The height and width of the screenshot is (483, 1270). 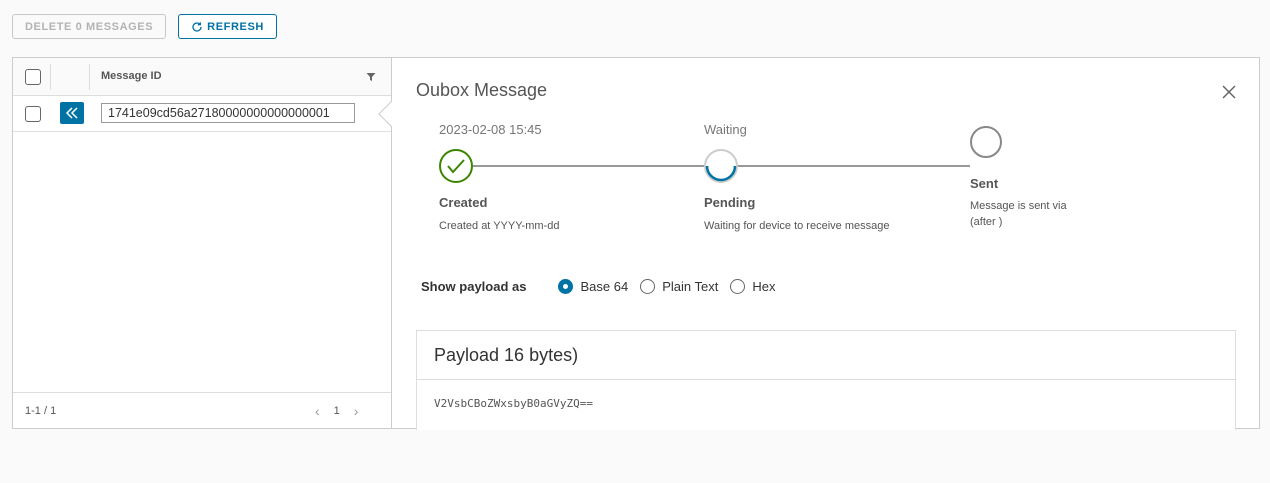 I want to click on step-title: Created, so click(x=463, y=202).